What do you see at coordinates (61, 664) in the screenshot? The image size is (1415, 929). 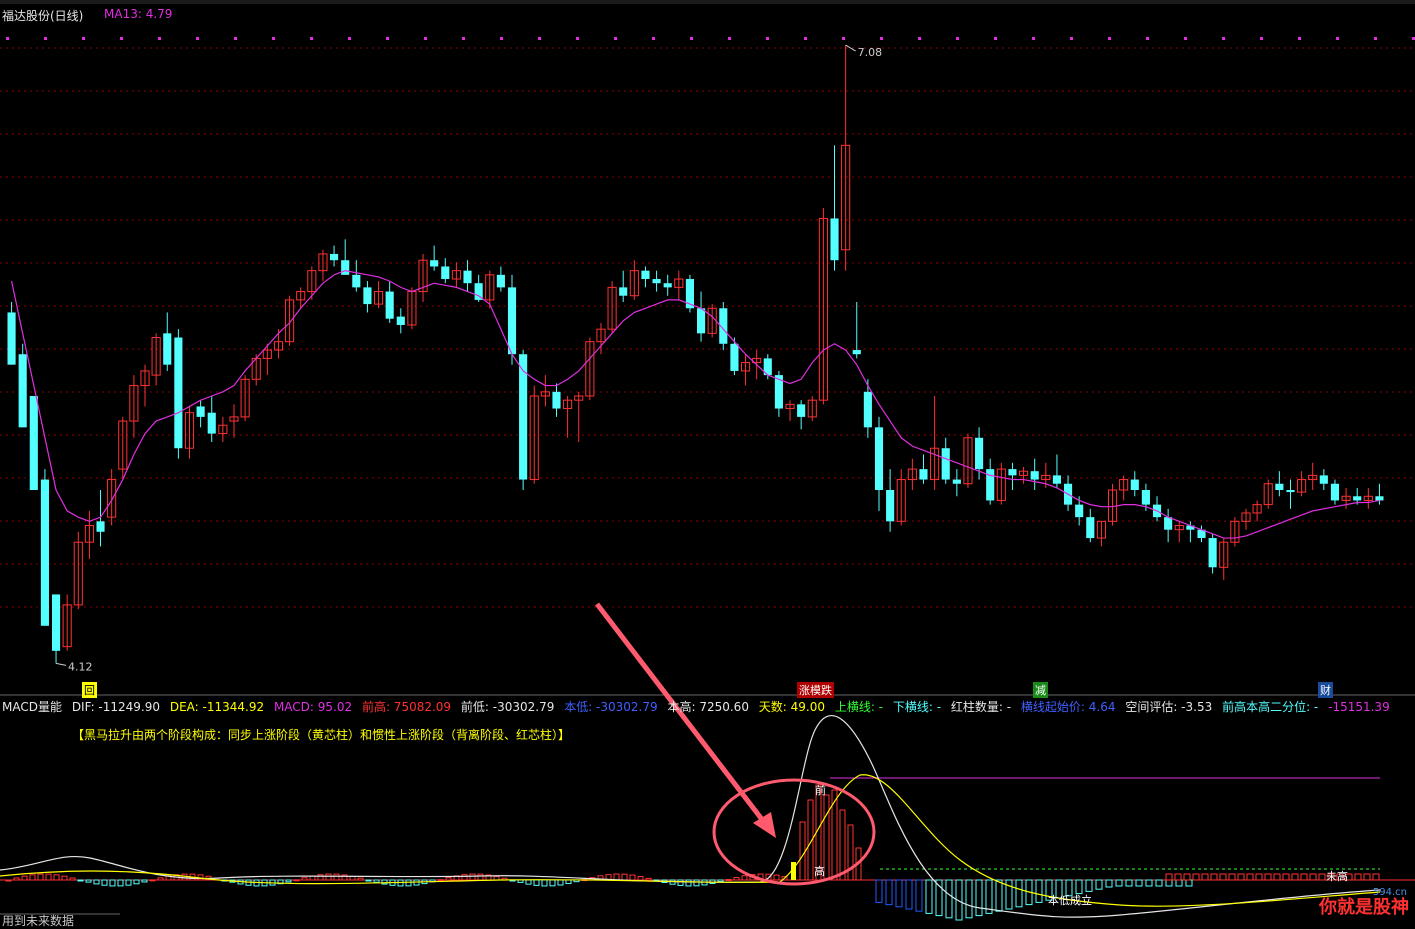 I see `low-pointer` at bounding box center [61, 664].